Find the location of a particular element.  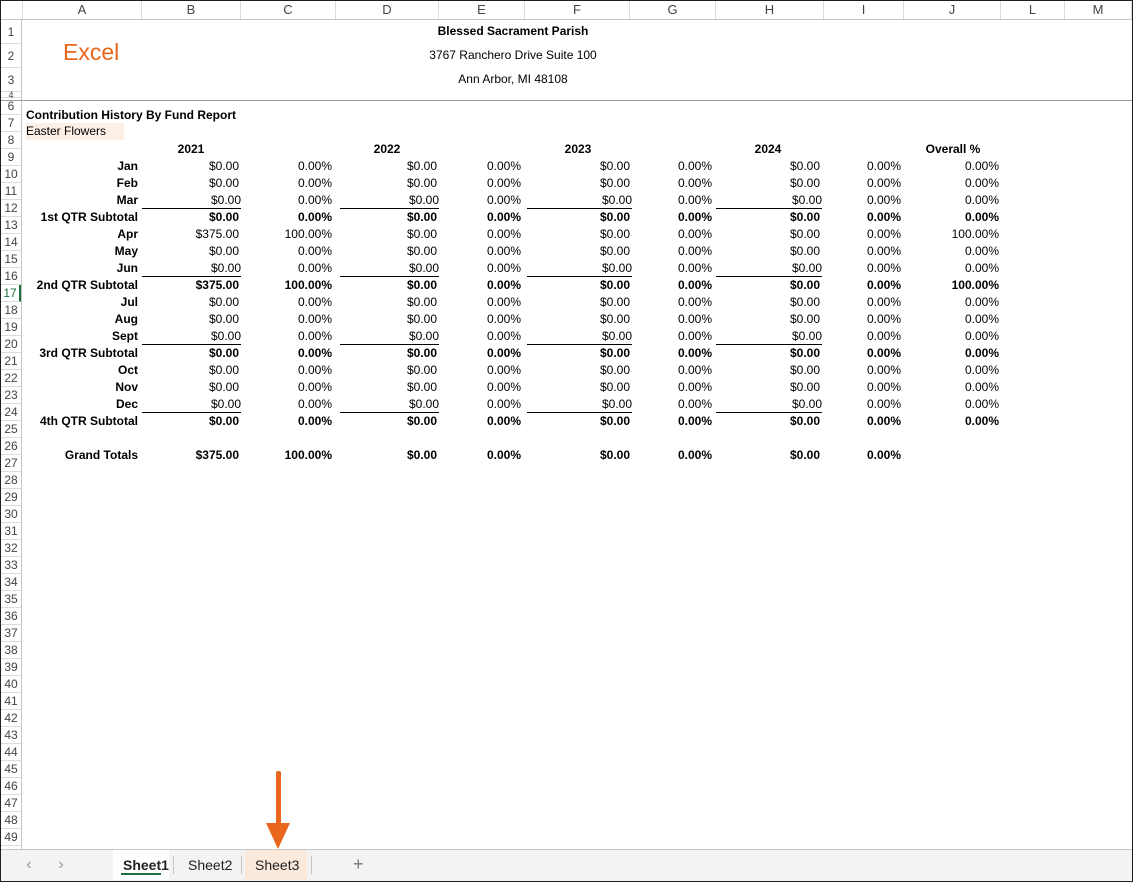

column-header-f: F is located at coordinates (577, 10).